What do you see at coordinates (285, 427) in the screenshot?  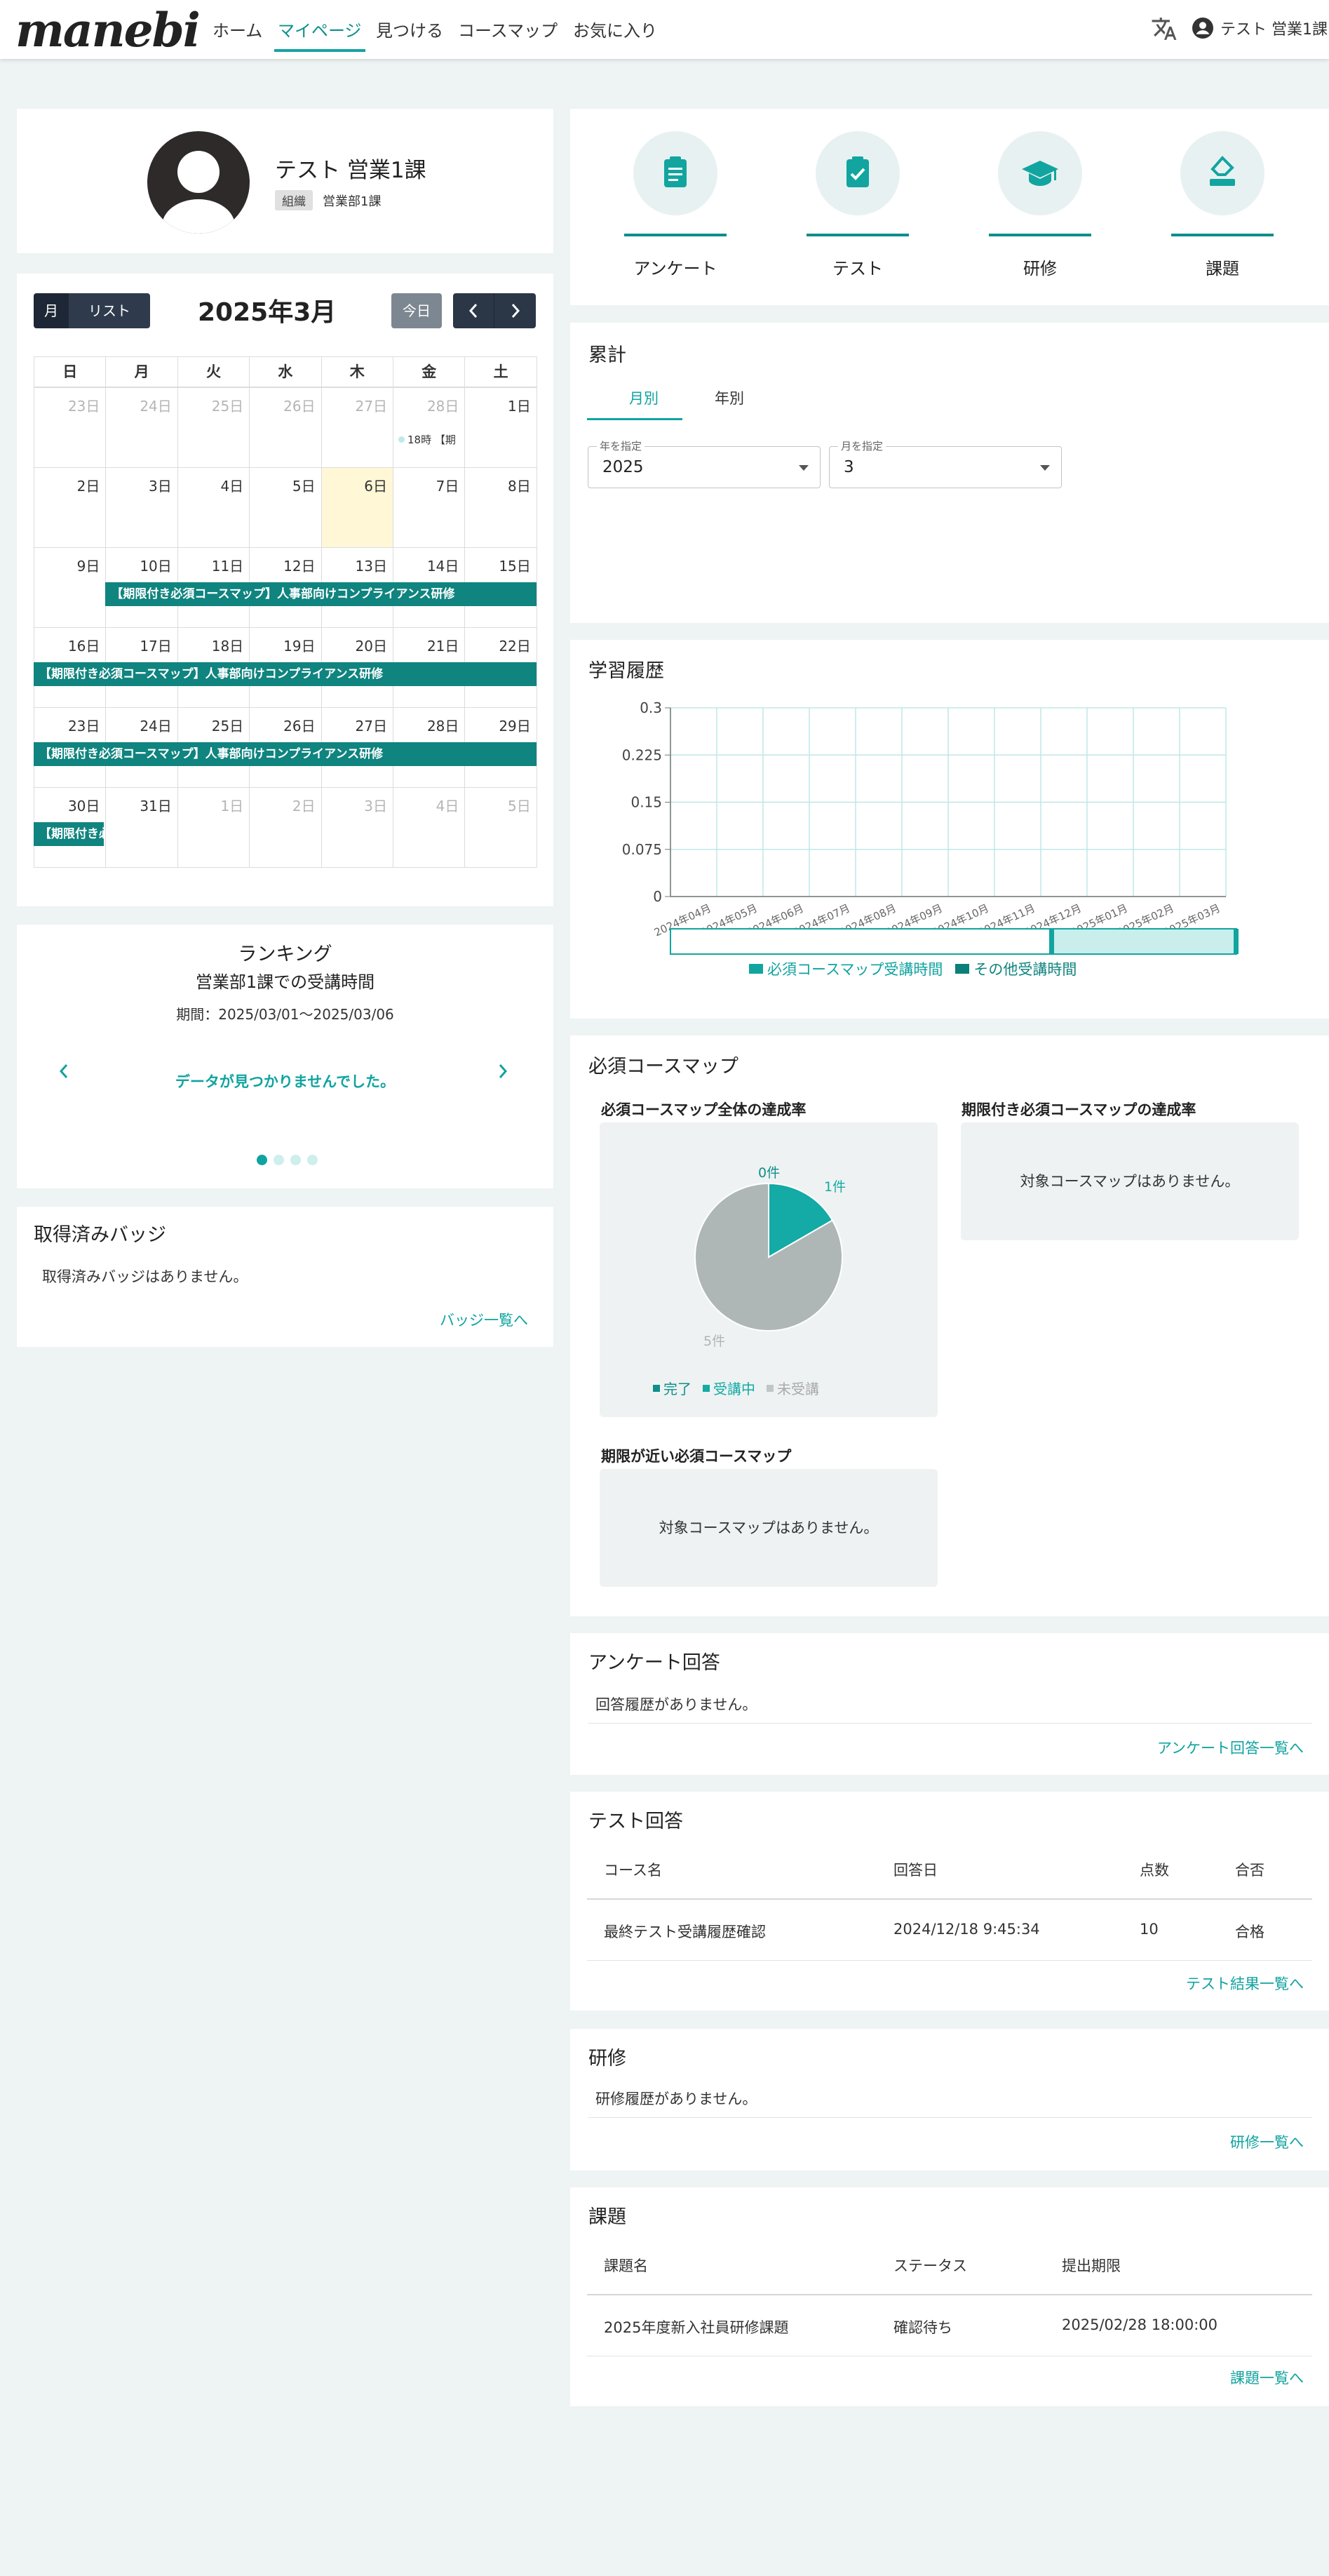 I see `calendar-day-cell: 26日` at bounding box center [285, 427].